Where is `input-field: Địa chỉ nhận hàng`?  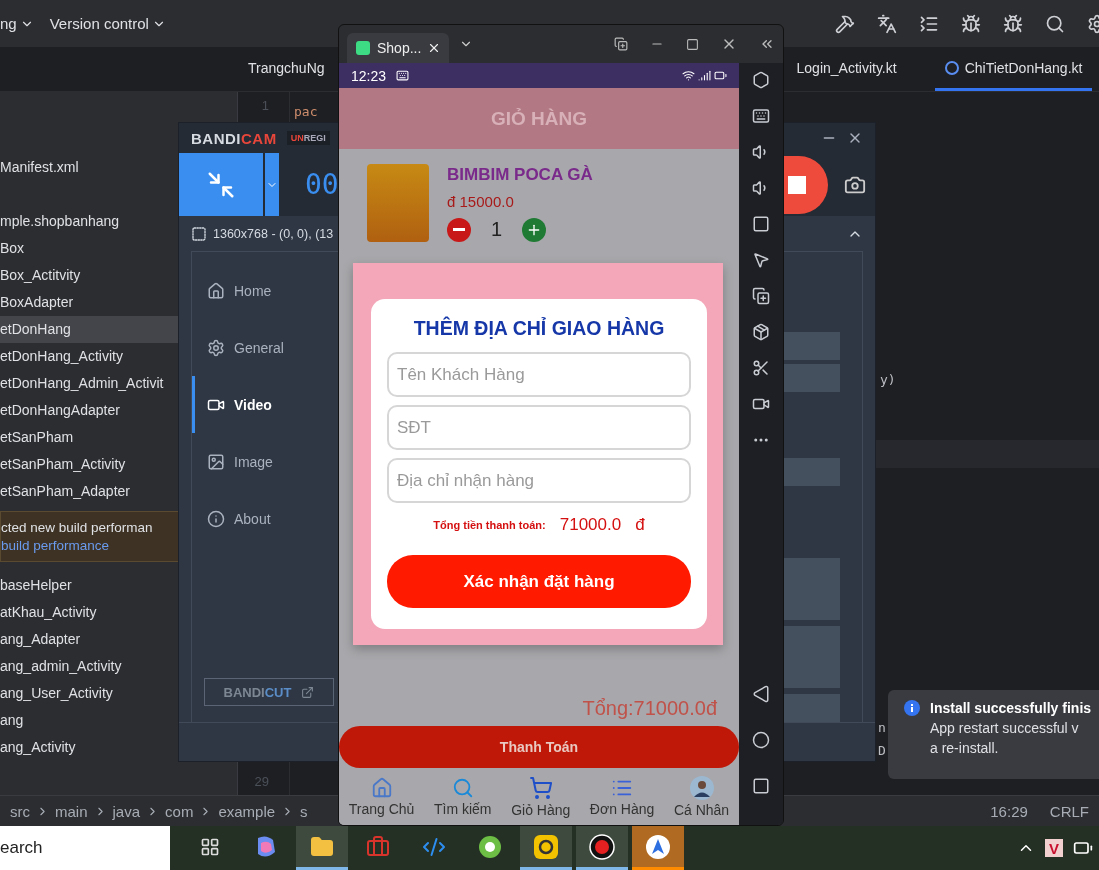
input-field: Địa chỉ nhận hàng is located at coordinates (539, 480).